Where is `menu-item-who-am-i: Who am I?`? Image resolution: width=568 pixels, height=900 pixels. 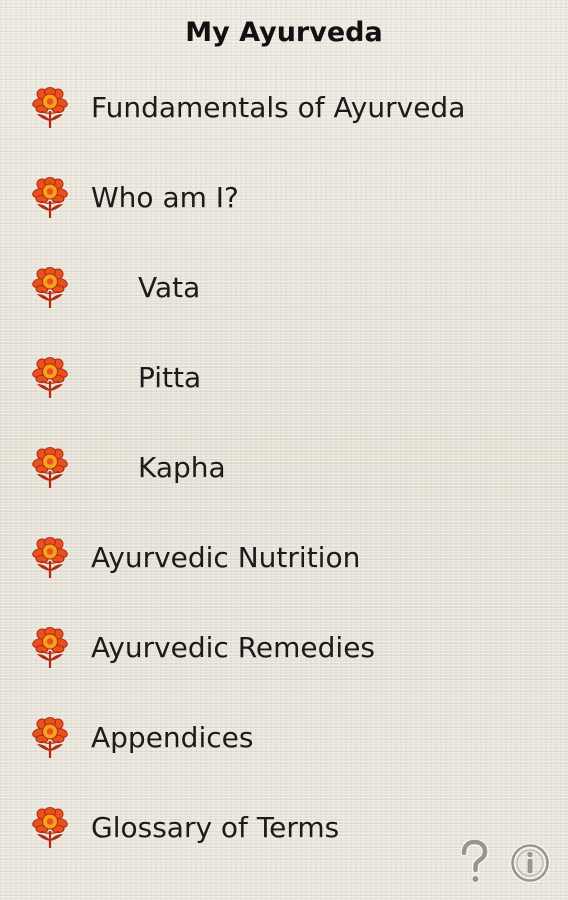 menu-item-who-am-i: Who am I? is located at coordinates (284, 198).